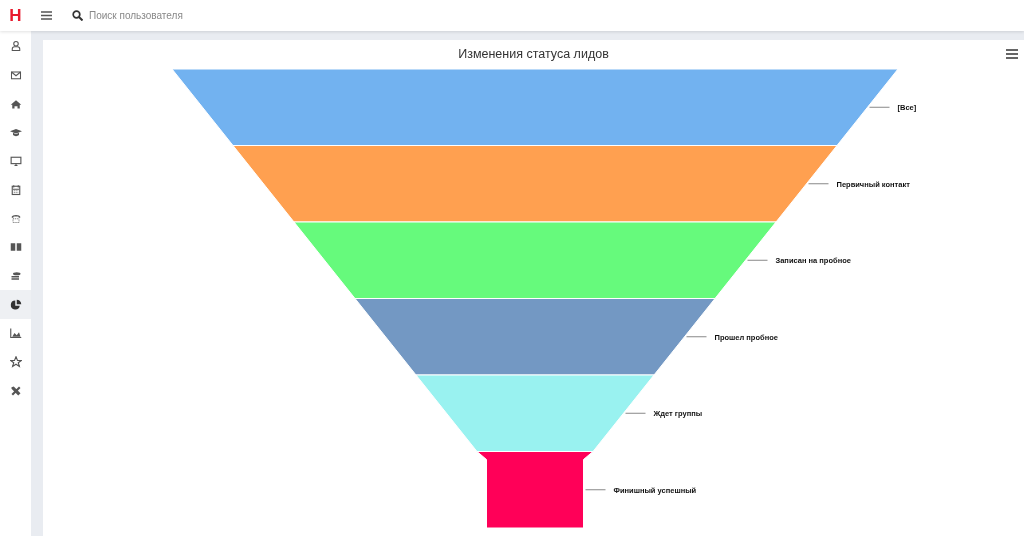 The height and width of the screenshot is (536, 1024). I want to click on user-icon, so click(15, 46).